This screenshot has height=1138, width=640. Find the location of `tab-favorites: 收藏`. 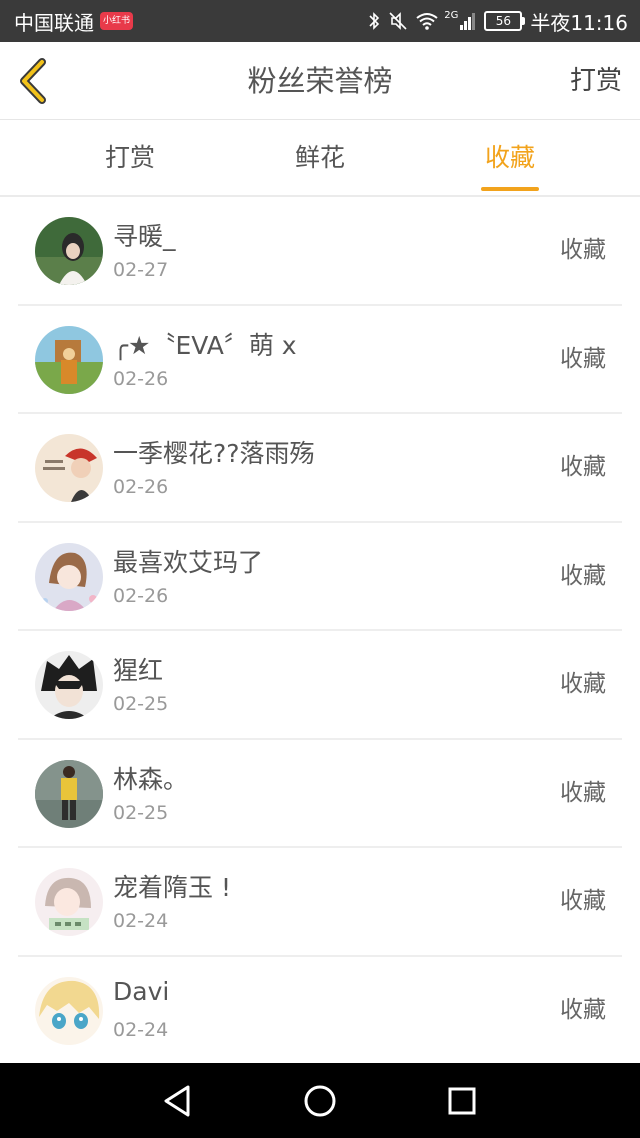

tab-favorites: 收藏 is located at coordinates (510, 158).